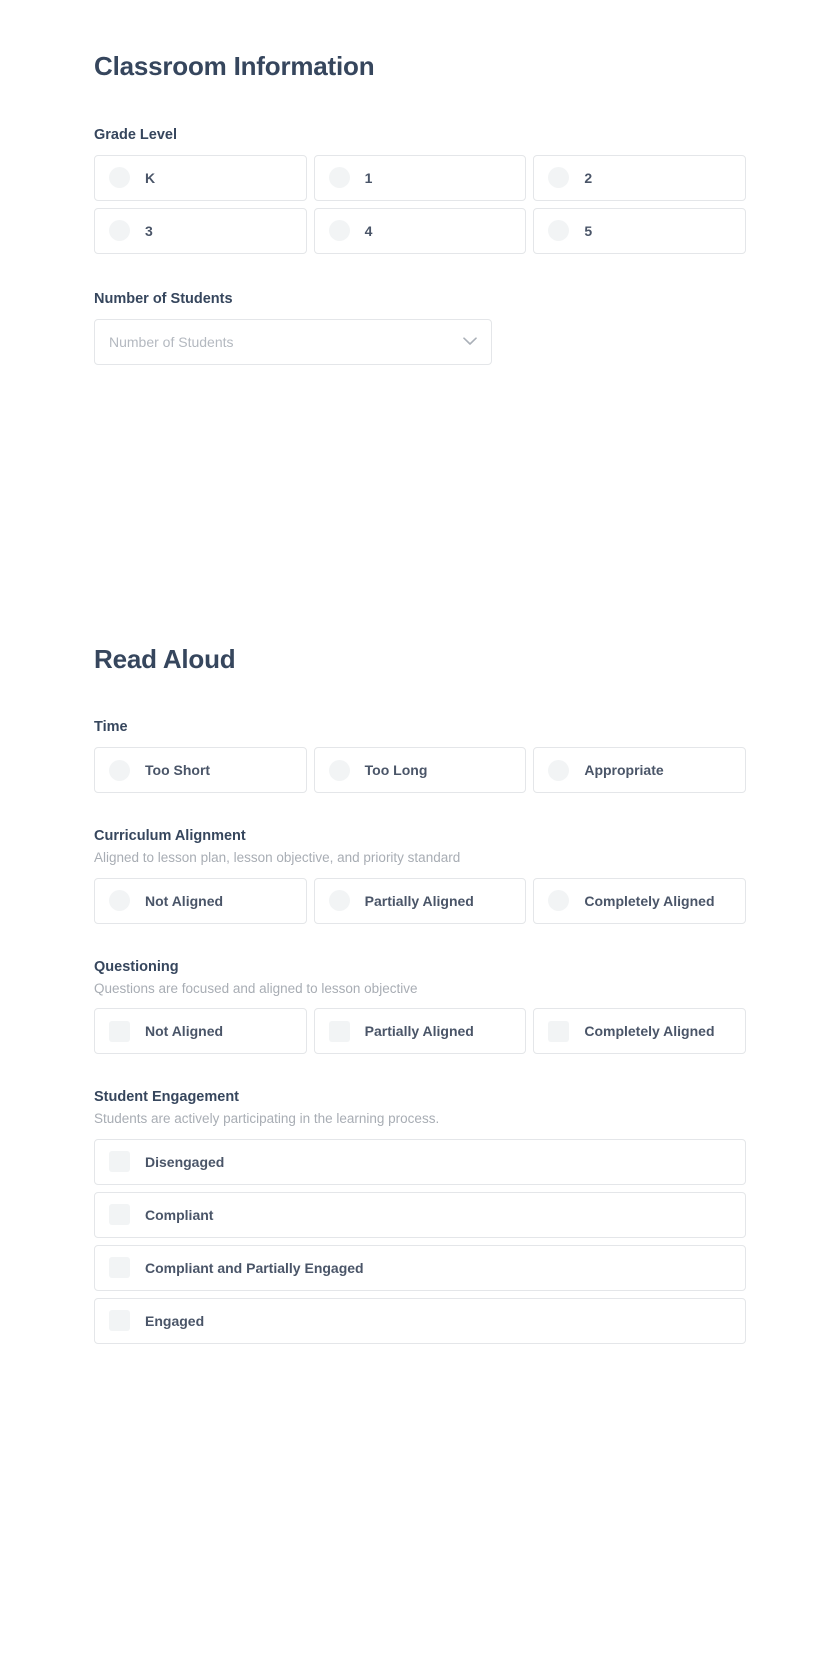 This screenshot has height=1680, width=840. What do you see at coordinates (254, 1267) in the screenshot?
I see `option-label: Compliant and Partially Engaged` at bounding box center [254, 1267].